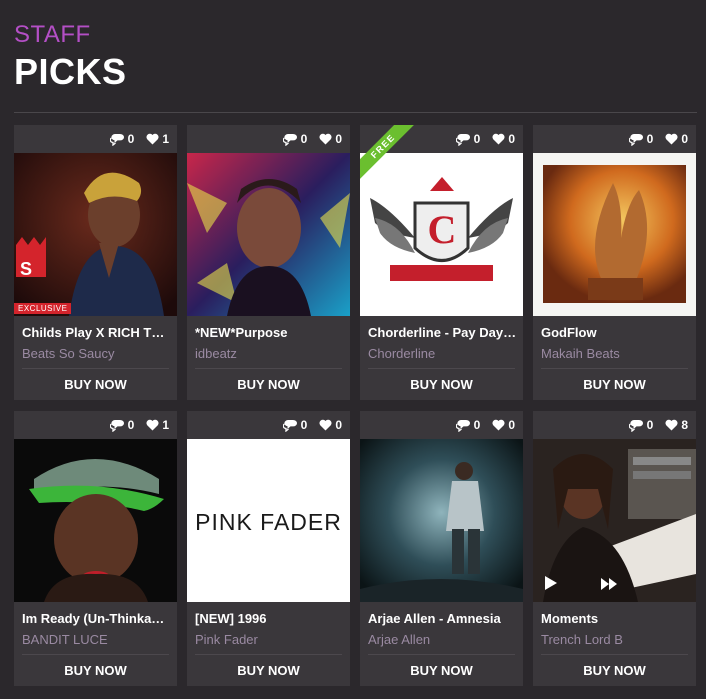 The image size is (706, 699). I want to click on beat-author: Makaih Beats, so click(616, 353).